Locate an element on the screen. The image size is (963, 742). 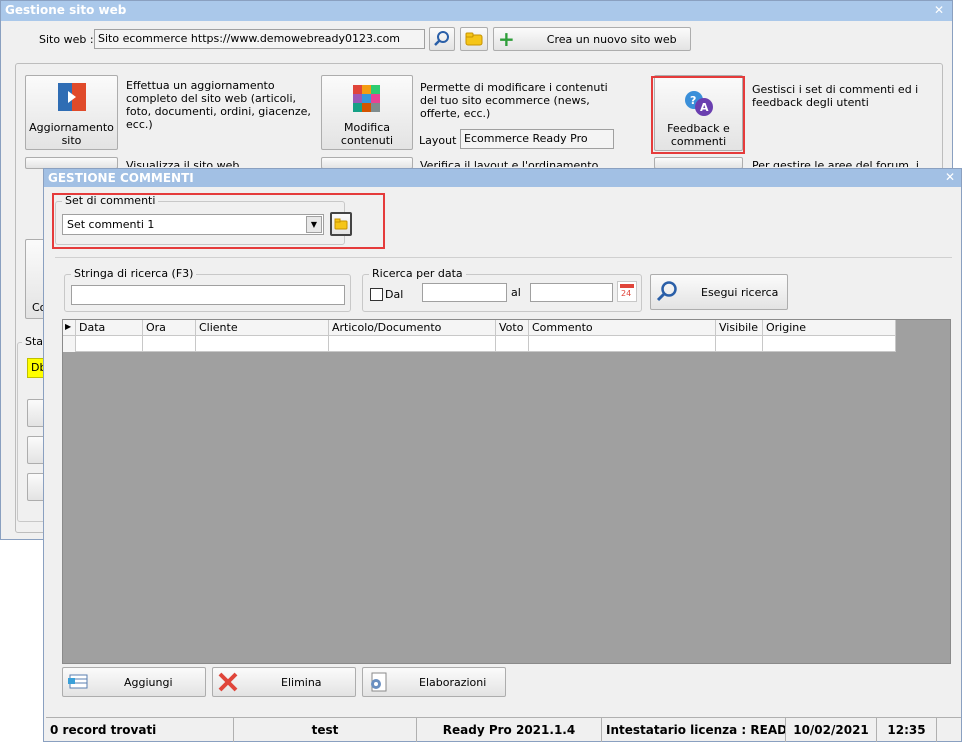
dal-checkbox is located at coordinates (376, 294).